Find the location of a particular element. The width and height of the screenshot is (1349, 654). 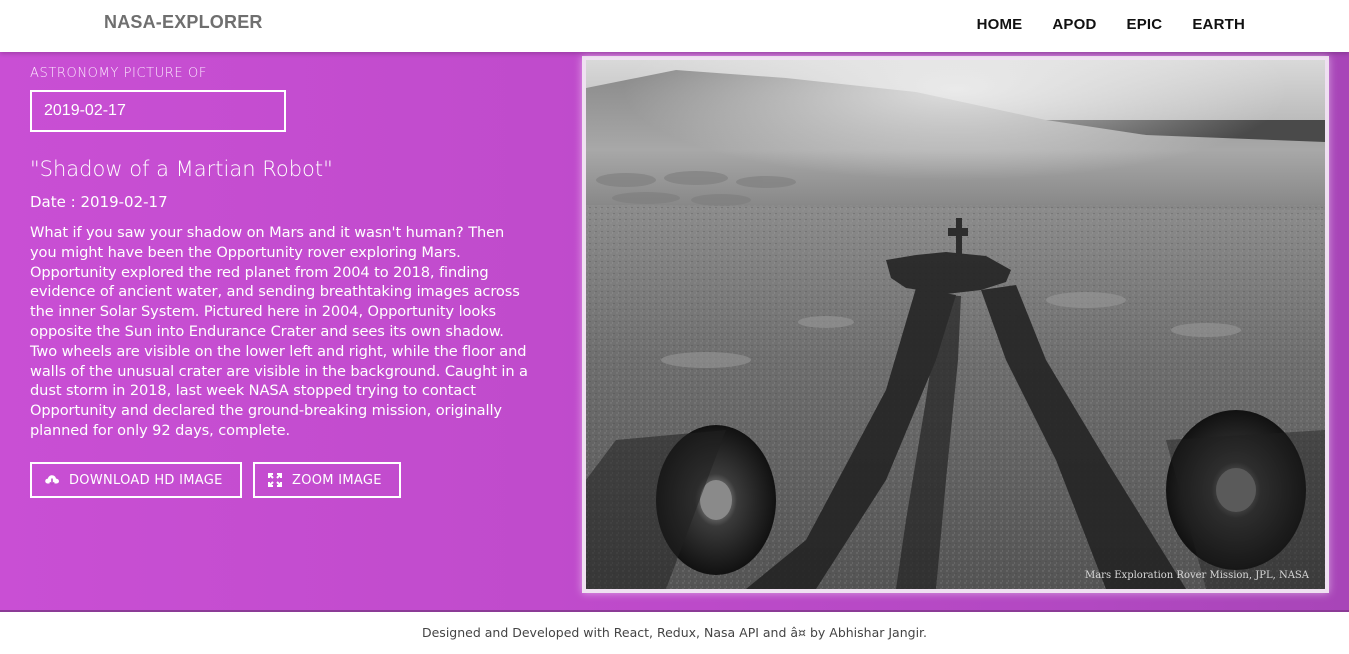

expand-icon is located at coordinates (275, 480).